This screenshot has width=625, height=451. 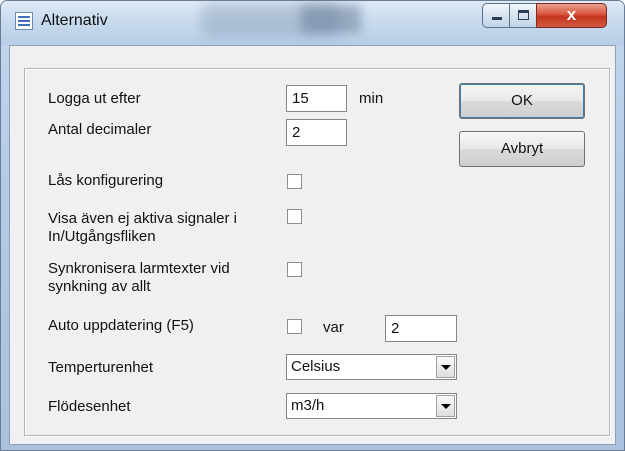 What do you see at coordinates (121, 325) in the screenshot?
I see `auto-update-label: Auto uppdatering (F5)` at bounding box center [121, 325].